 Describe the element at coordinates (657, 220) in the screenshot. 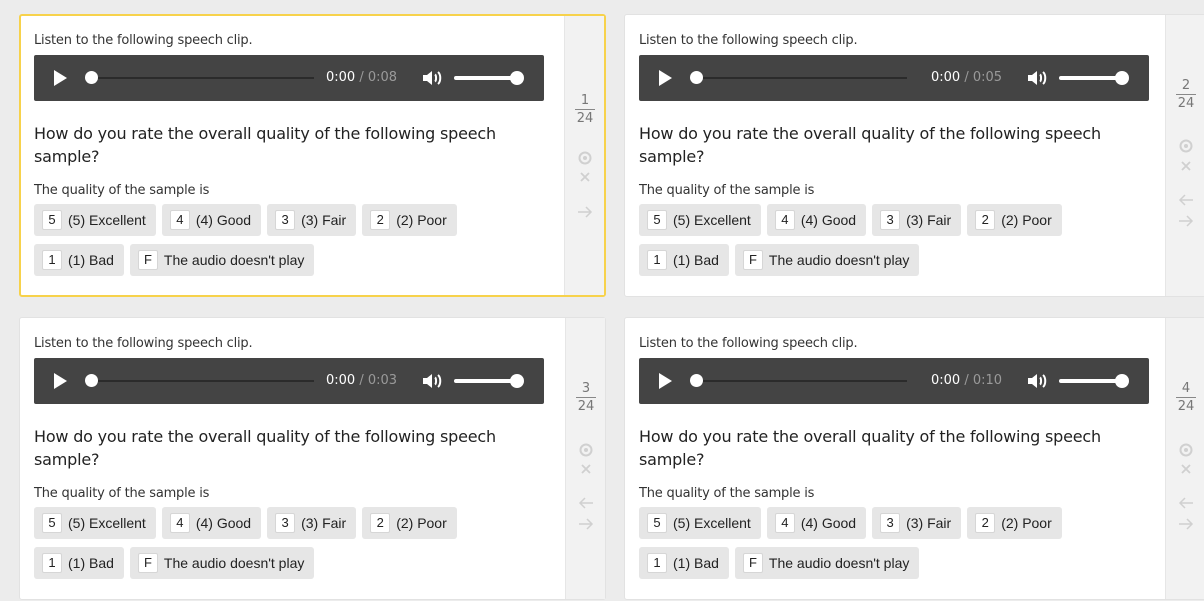

I see `hotkey: 5` at that location.